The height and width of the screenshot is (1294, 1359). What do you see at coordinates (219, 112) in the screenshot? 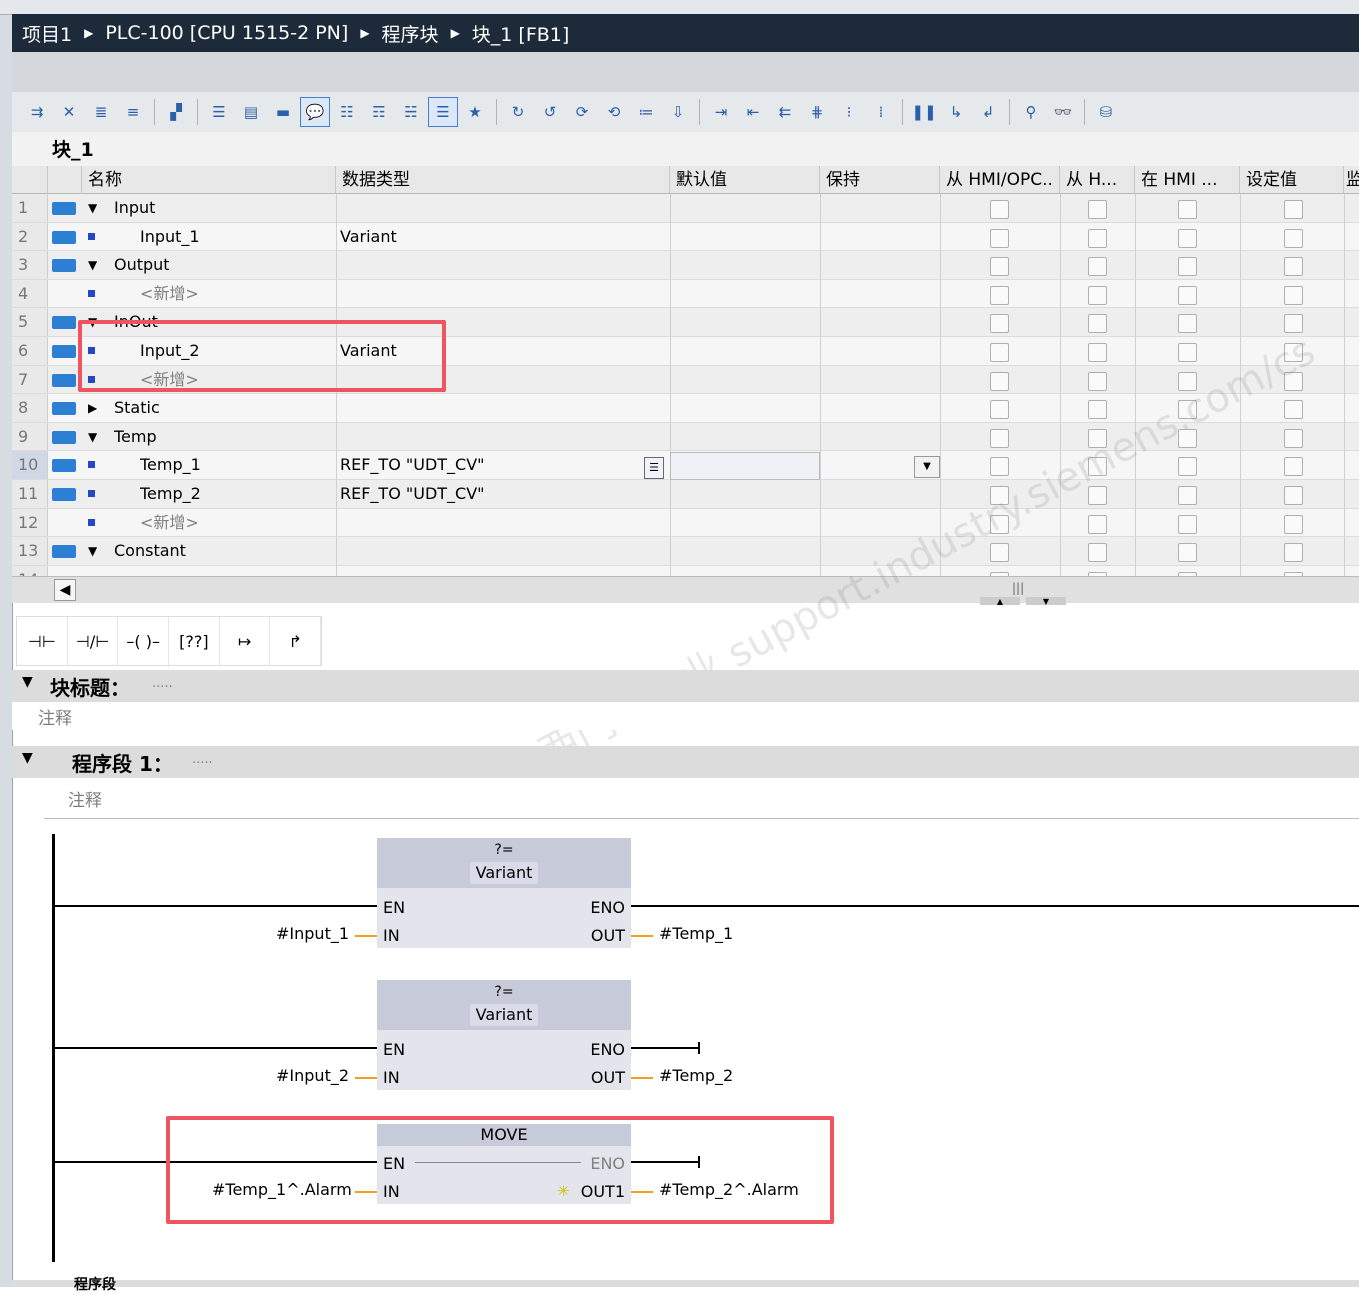
I see `list-view-icon: ☰` at bounding box center [219, 112].